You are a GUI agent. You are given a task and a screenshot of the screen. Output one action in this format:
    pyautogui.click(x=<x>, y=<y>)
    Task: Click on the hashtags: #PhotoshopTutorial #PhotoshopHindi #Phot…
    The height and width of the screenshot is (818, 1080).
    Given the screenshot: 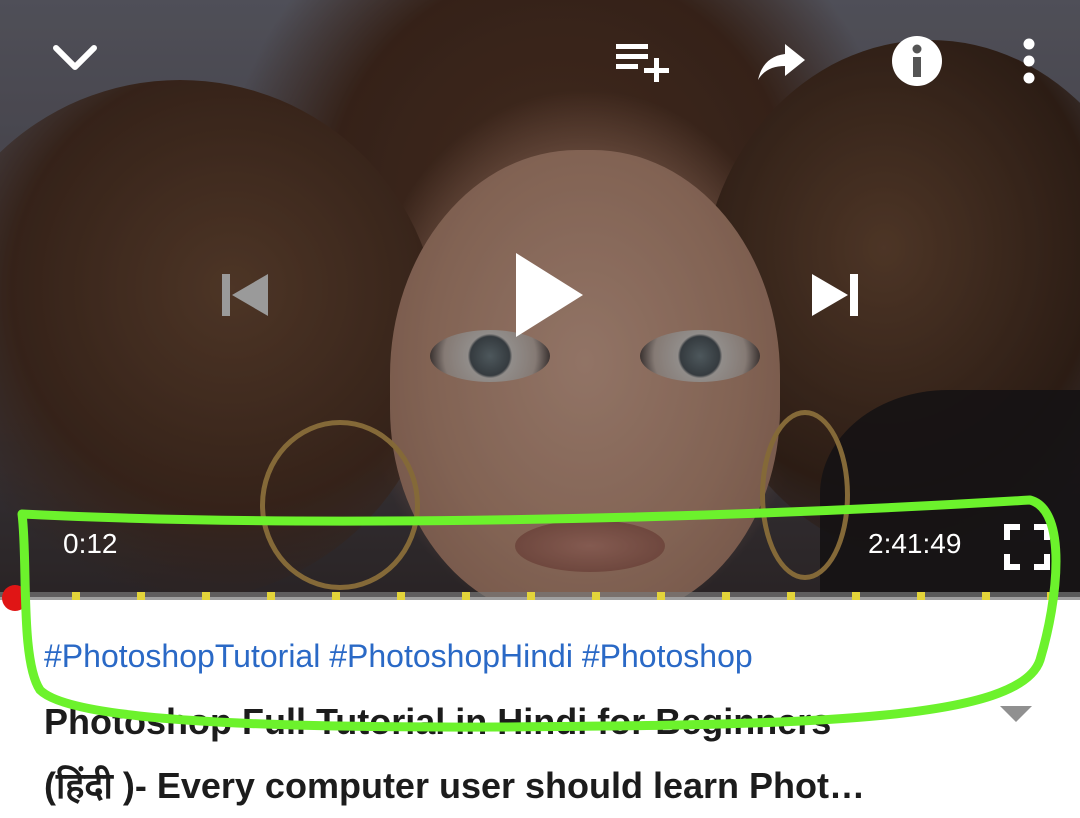 What is the action you would take?
    pyautogui.click(x=398, y=656)
    